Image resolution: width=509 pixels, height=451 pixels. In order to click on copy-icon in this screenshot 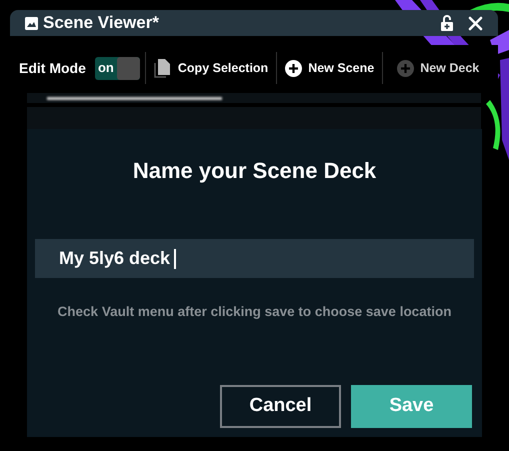, I will do `click(163, 68)`.